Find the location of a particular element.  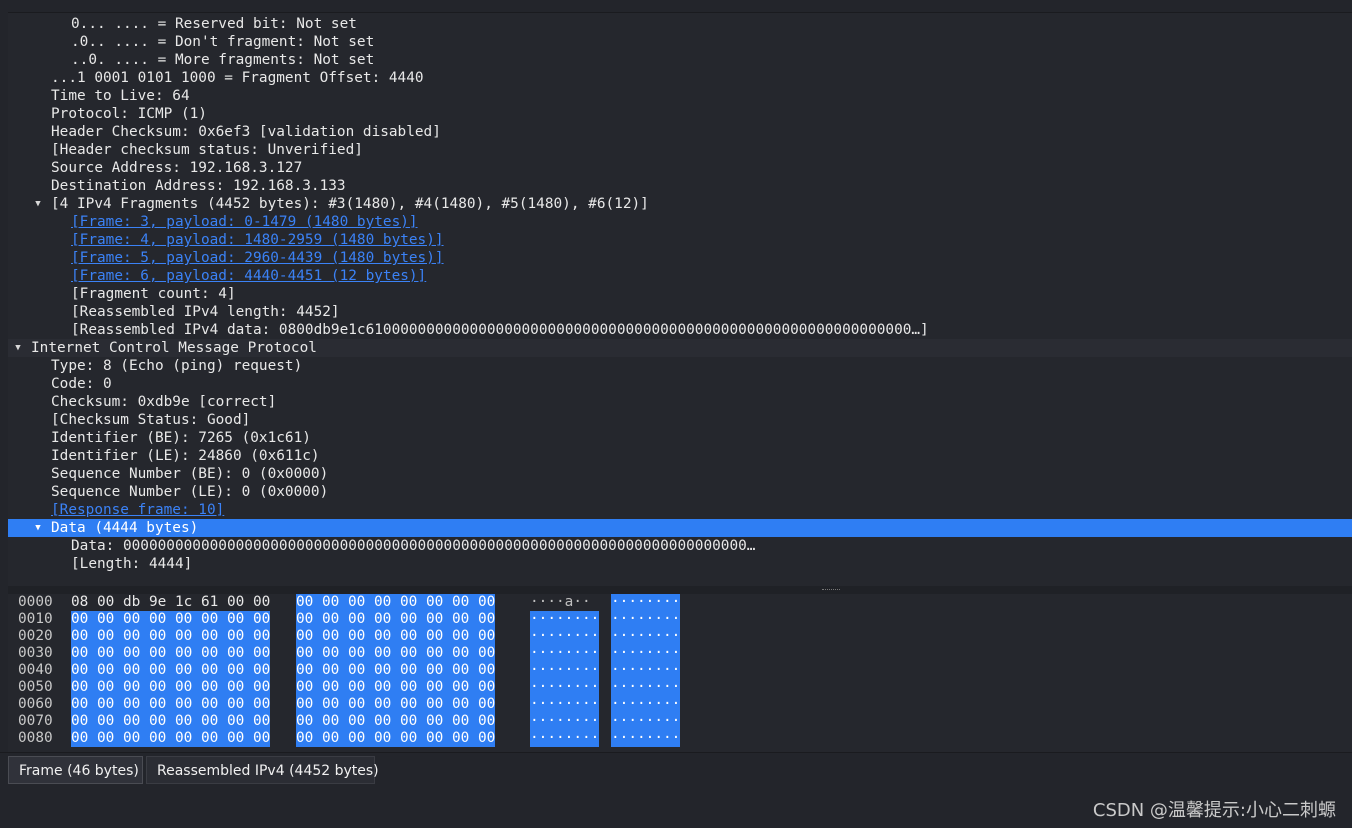

tree-line-checksum-status: [Header checksum status: Unverified] is located at coordinates (680, 150).